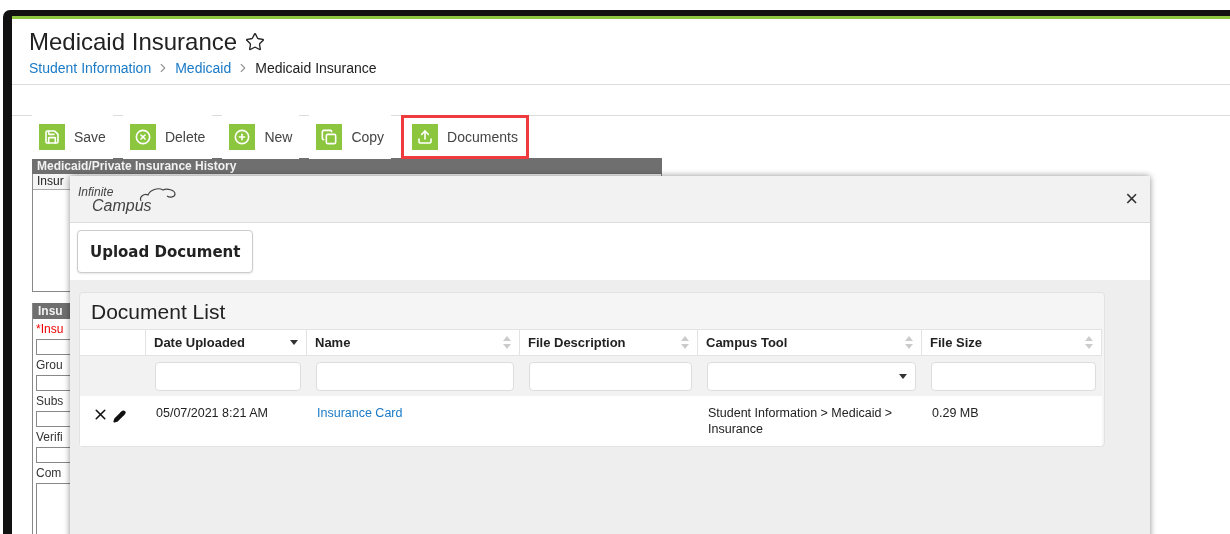 The image size is (1230, 534). What do you see at coordinates (50, 365) in the screenshot?
I see `field-label: Grou` at bounding box center [50, 365].